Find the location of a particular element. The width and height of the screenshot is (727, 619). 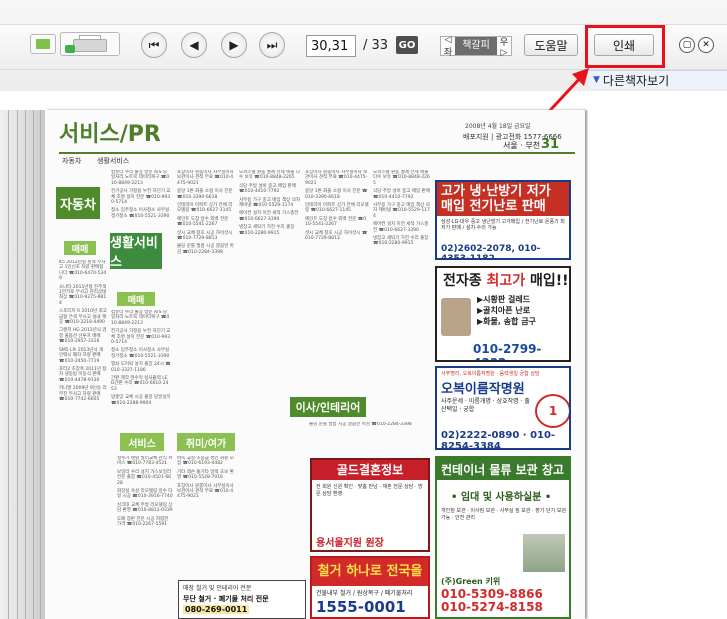

subtitle-life: 생활서비스 is located at coordinates (113, 161).